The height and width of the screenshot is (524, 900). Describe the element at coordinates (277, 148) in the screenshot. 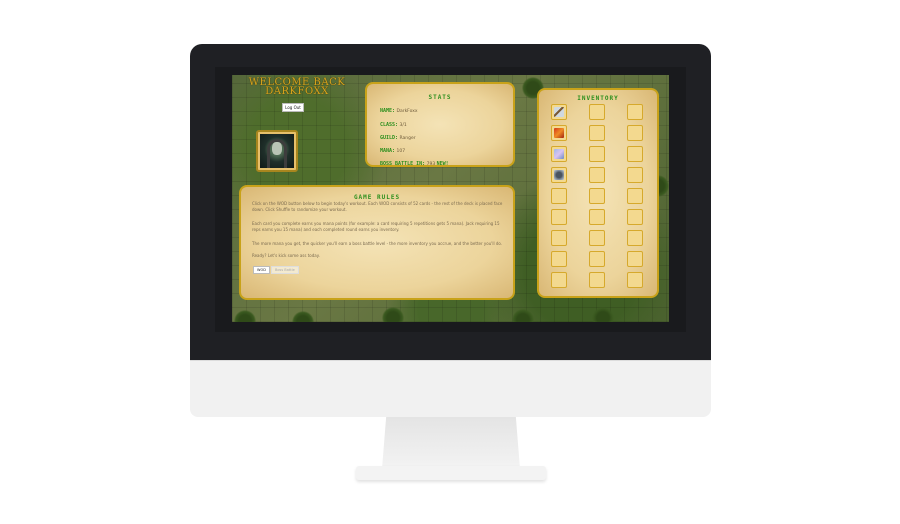

I see `avatar-face` at that location.